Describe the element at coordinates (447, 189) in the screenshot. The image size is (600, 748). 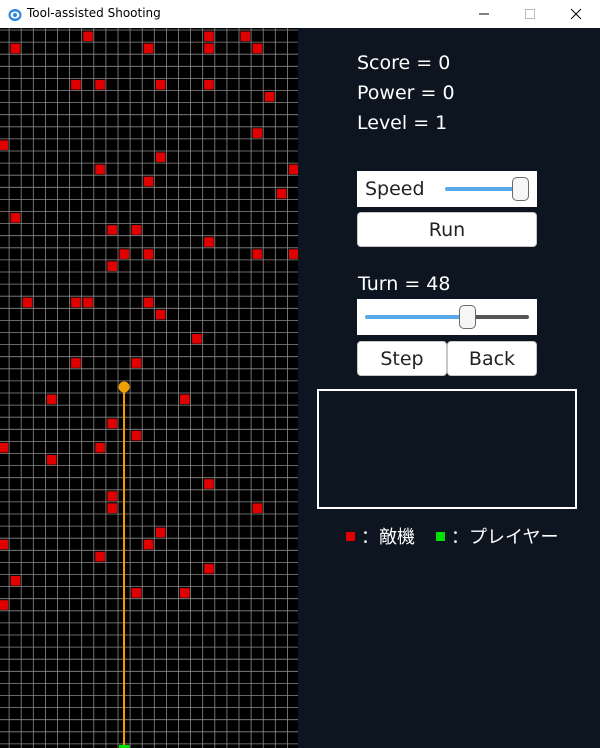
I see `speed-control: Speed` at that location.